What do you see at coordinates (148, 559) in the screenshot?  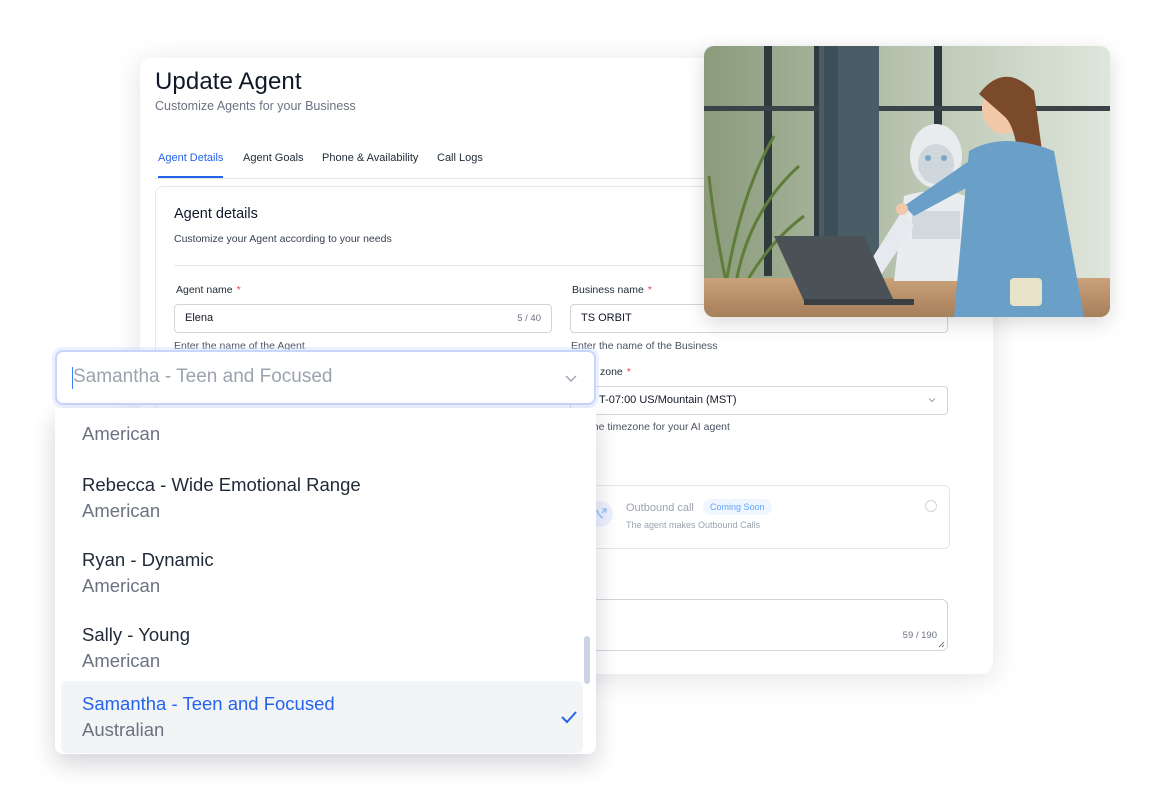 I see `voice-option-name: Ryan - Dynamic` at bounding box center [148, 559].